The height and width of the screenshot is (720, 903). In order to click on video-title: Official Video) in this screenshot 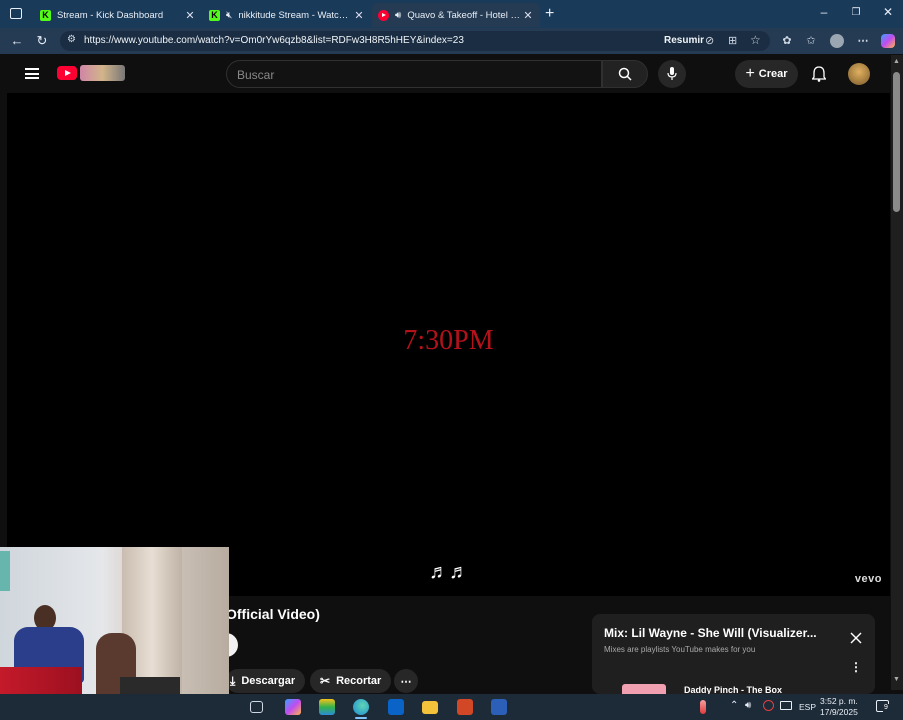, I will do `click(273, 614)`.